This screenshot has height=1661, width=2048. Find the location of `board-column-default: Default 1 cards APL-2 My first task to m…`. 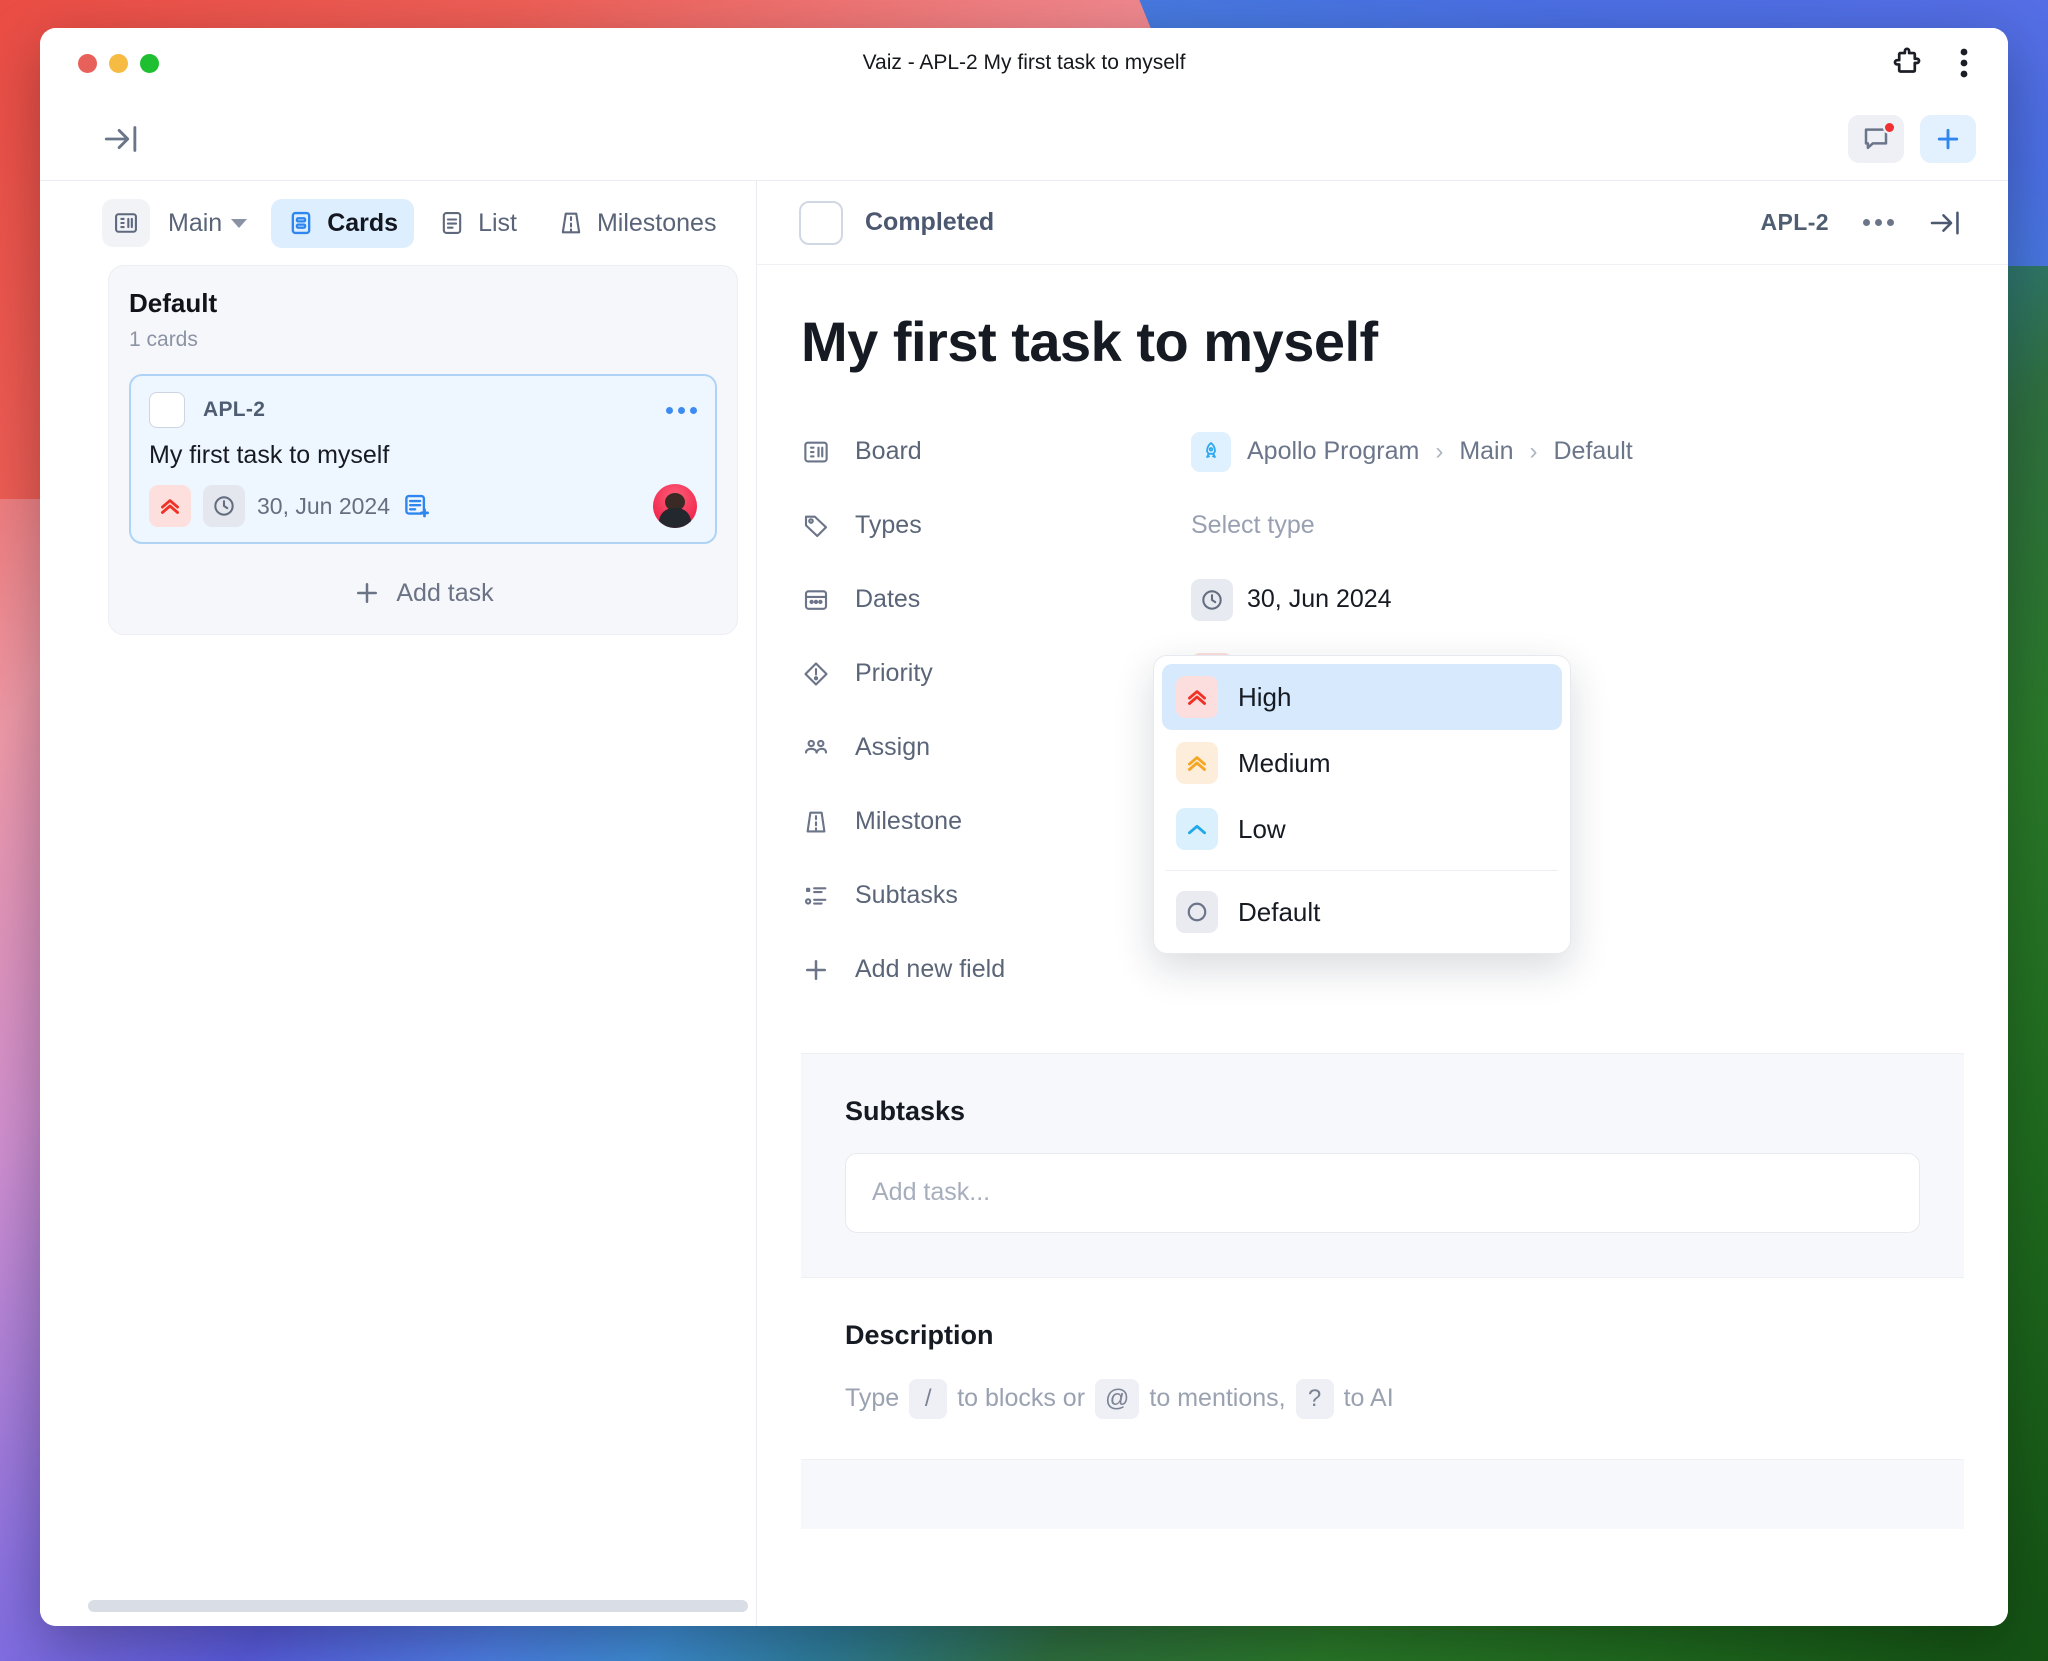

board-column-default: Default 1 cards APL-2 My first task to m… is located at coordinates (423, 450).